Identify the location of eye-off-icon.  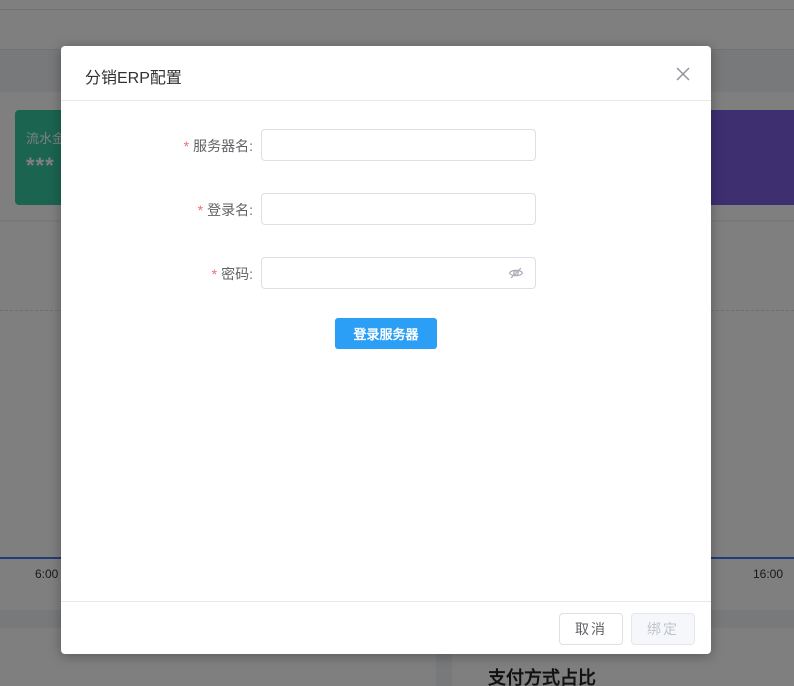
(516, 273).